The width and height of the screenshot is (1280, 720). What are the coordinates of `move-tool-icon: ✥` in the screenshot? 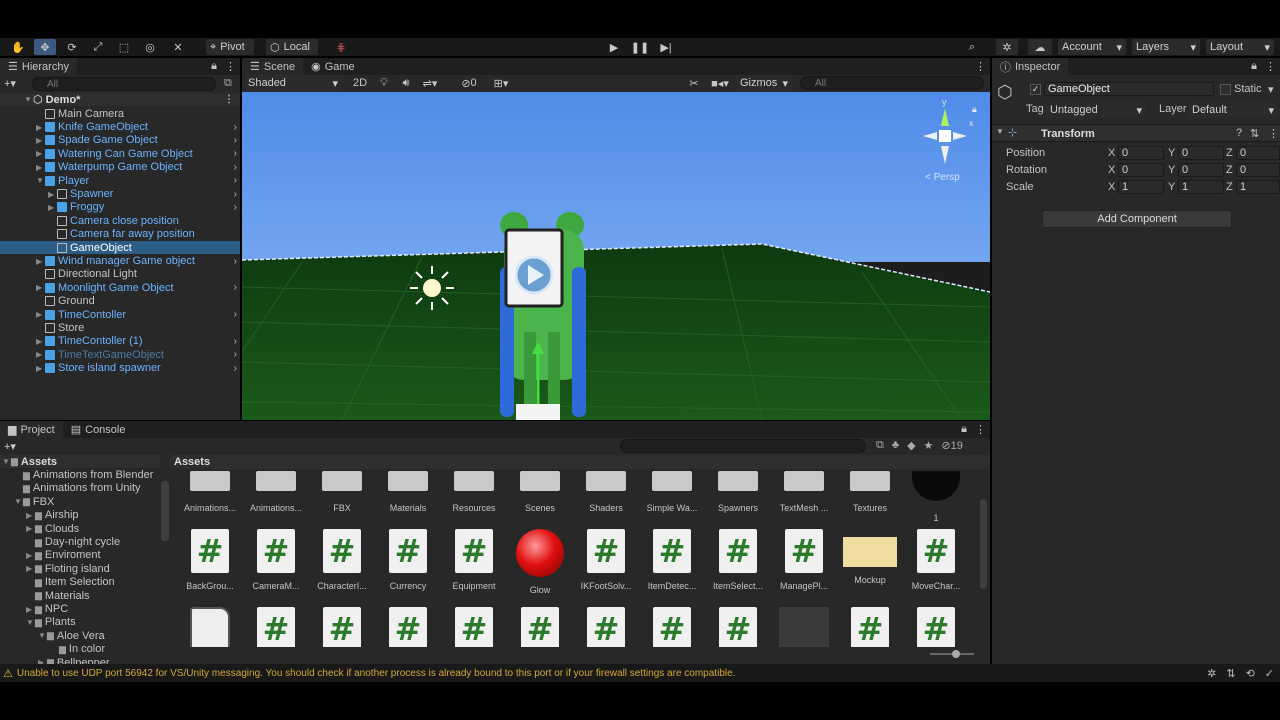 It's located at (45, 47).